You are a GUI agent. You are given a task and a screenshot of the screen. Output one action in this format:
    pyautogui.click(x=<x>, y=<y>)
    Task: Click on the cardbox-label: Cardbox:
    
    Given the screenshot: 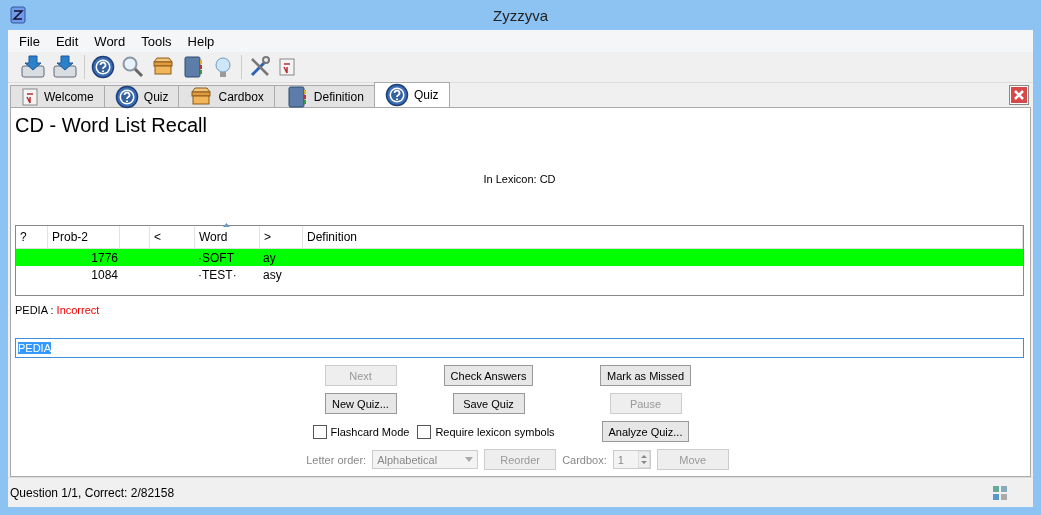 What is the action you would take?
    pyautogui.click(x=584, y=459)
    